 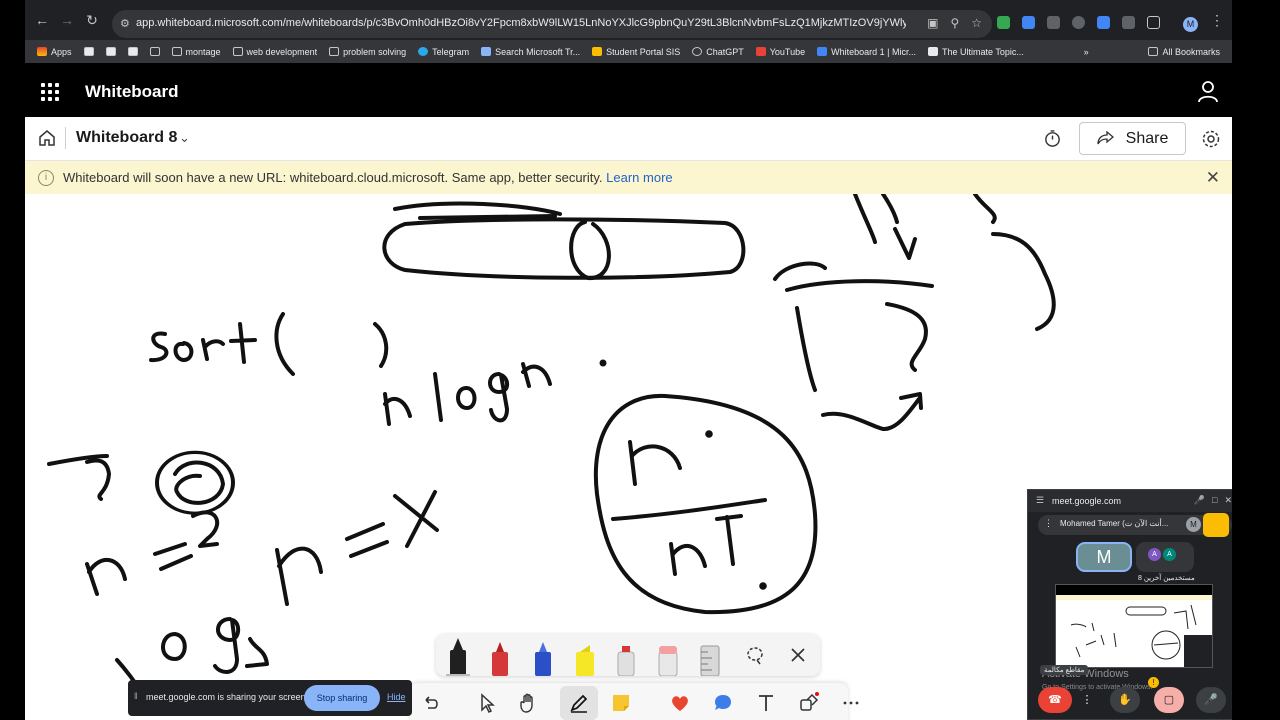 What do you see at coordinates (458, 656) in the screenshot?
I see `black-pen` at bounding box center [458, 656].